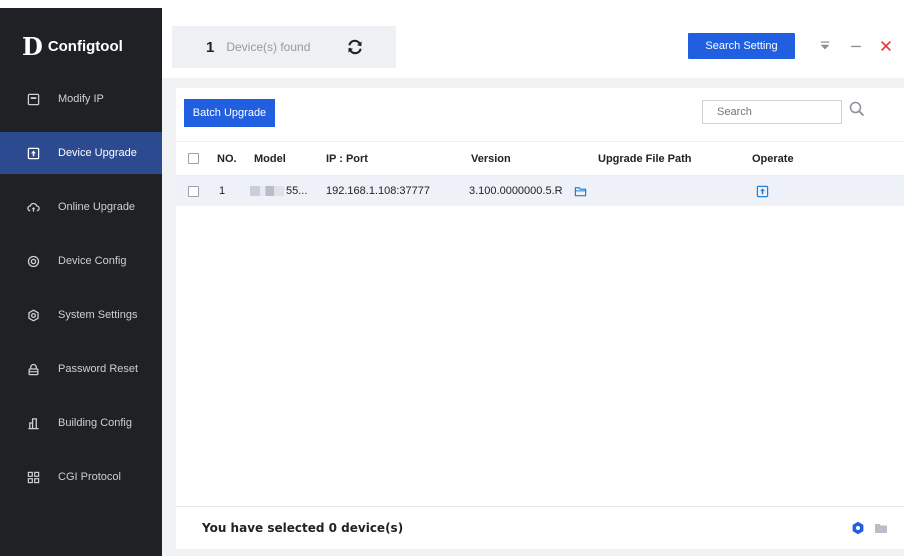 This screenshot has height=556, width=904. I want to click on device-found-box: 1 Device(s) found, so click(284, 47).